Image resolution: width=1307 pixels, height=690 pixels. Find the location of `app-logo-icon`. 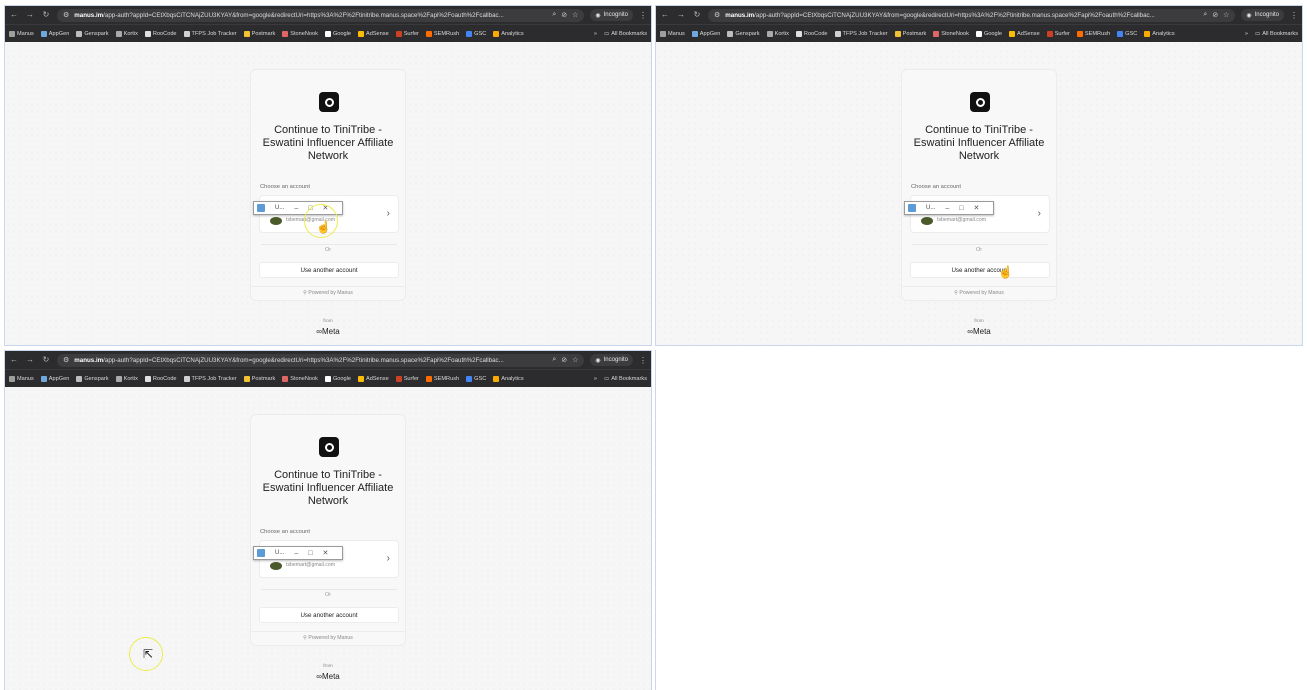

app-logo-icon is located at coordinates (329, 447).